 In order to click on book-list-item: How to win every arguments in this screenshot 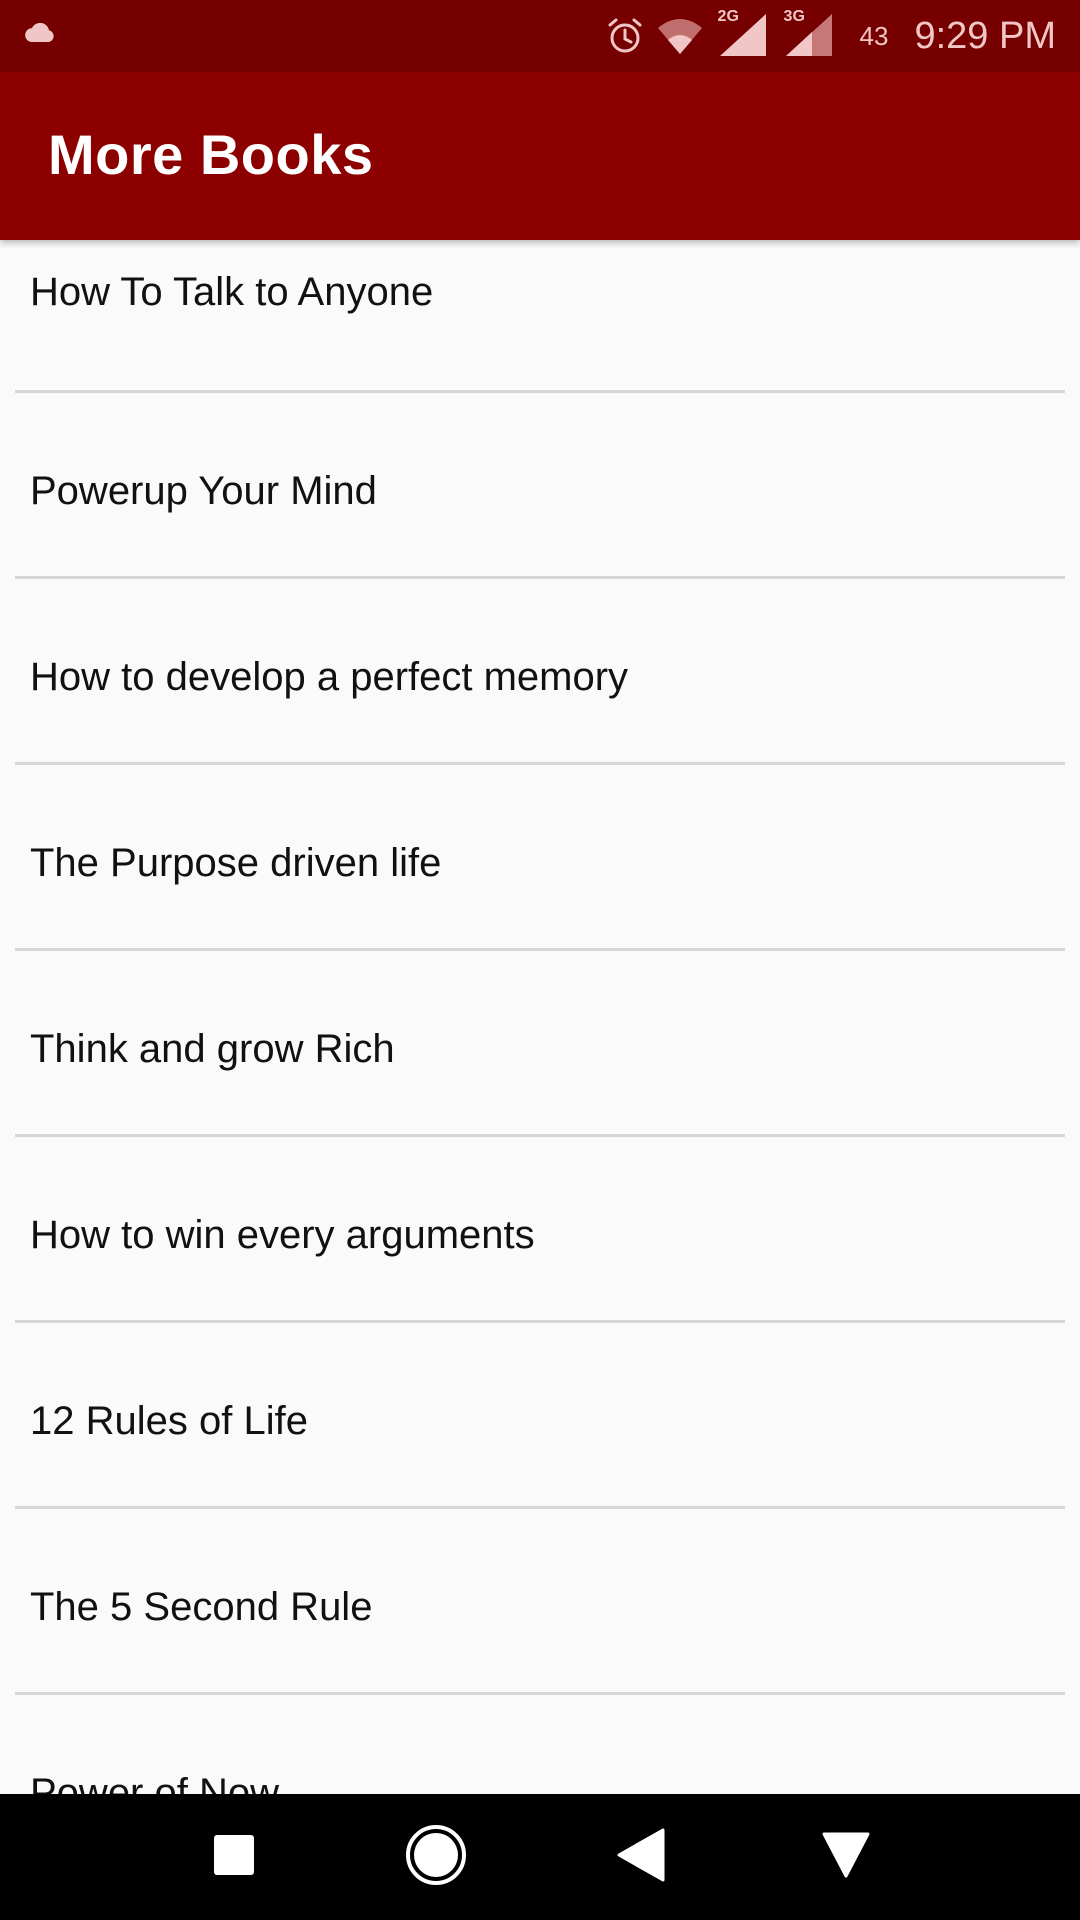, I will do `click(540, 1262)`.